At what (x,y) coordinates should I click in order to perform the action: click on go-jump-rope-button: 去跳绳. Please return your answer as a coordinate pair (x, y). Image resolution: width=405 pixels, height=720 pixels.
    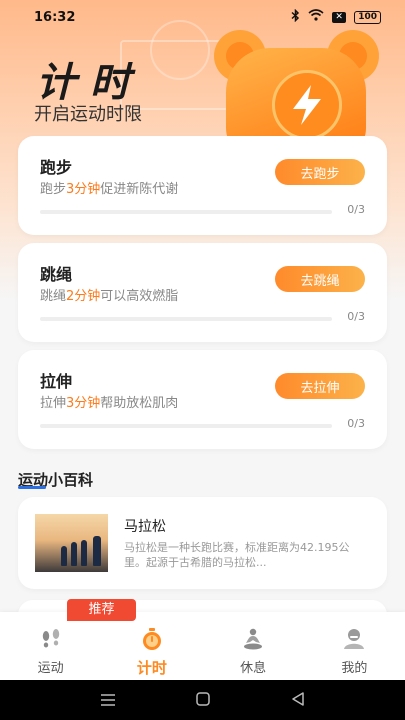
    Looking at the image, I should click on (320, 279).